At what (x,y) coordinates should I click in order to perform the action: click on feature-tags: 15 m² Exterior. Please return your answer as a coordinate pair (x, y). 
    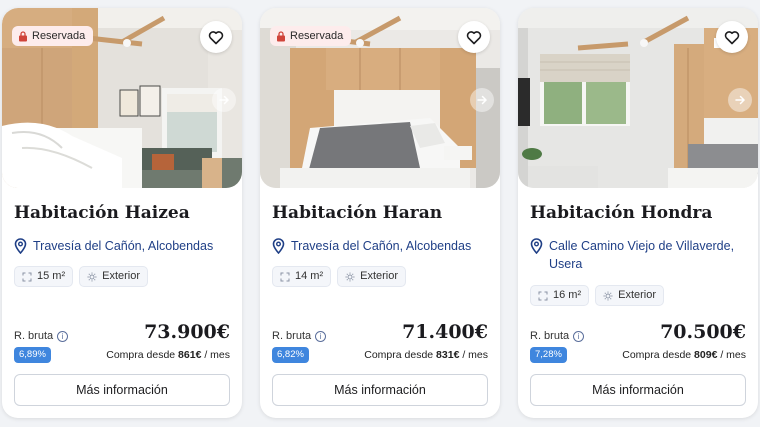
    Looking at the image, I should click on (81, 276).